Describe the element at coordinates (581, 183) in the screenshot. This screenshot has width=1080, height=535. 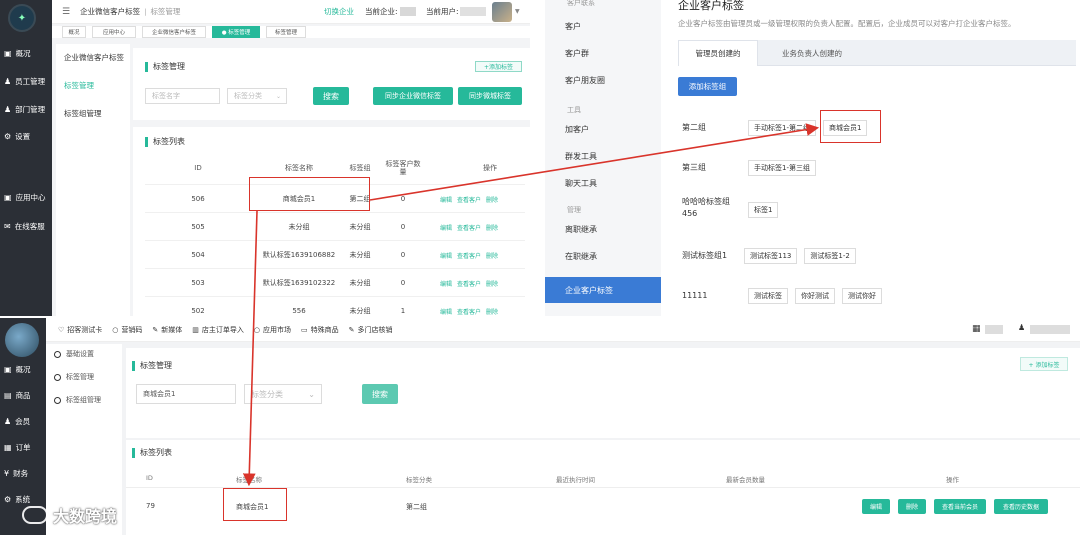
I see `tr-menu-item: 聊天工具` at that location.